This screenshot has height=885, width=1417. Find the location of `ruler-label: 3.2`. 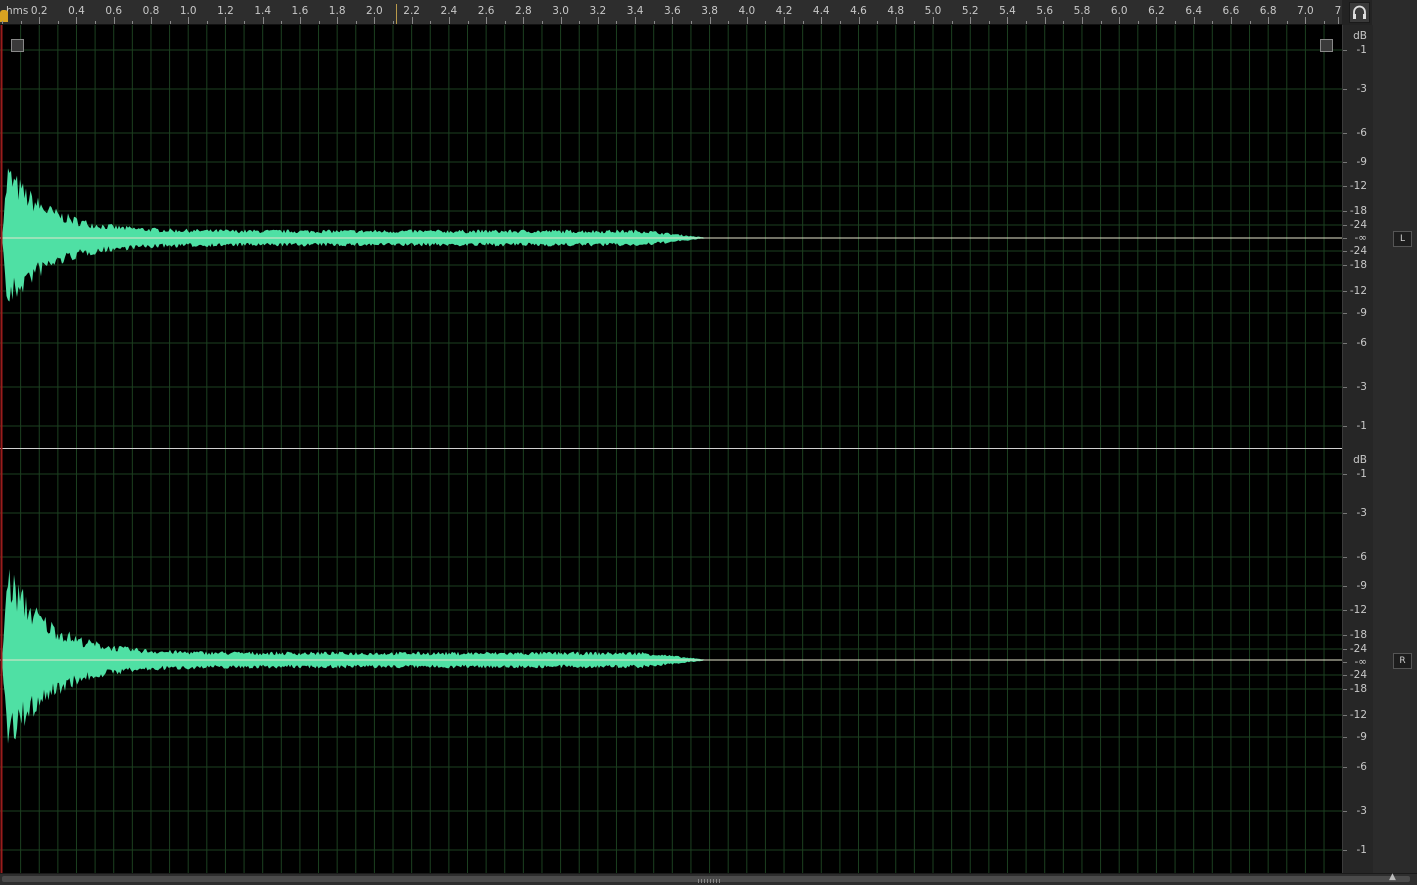

ruler-label: 3.2 is located at coordinates (598, 11).